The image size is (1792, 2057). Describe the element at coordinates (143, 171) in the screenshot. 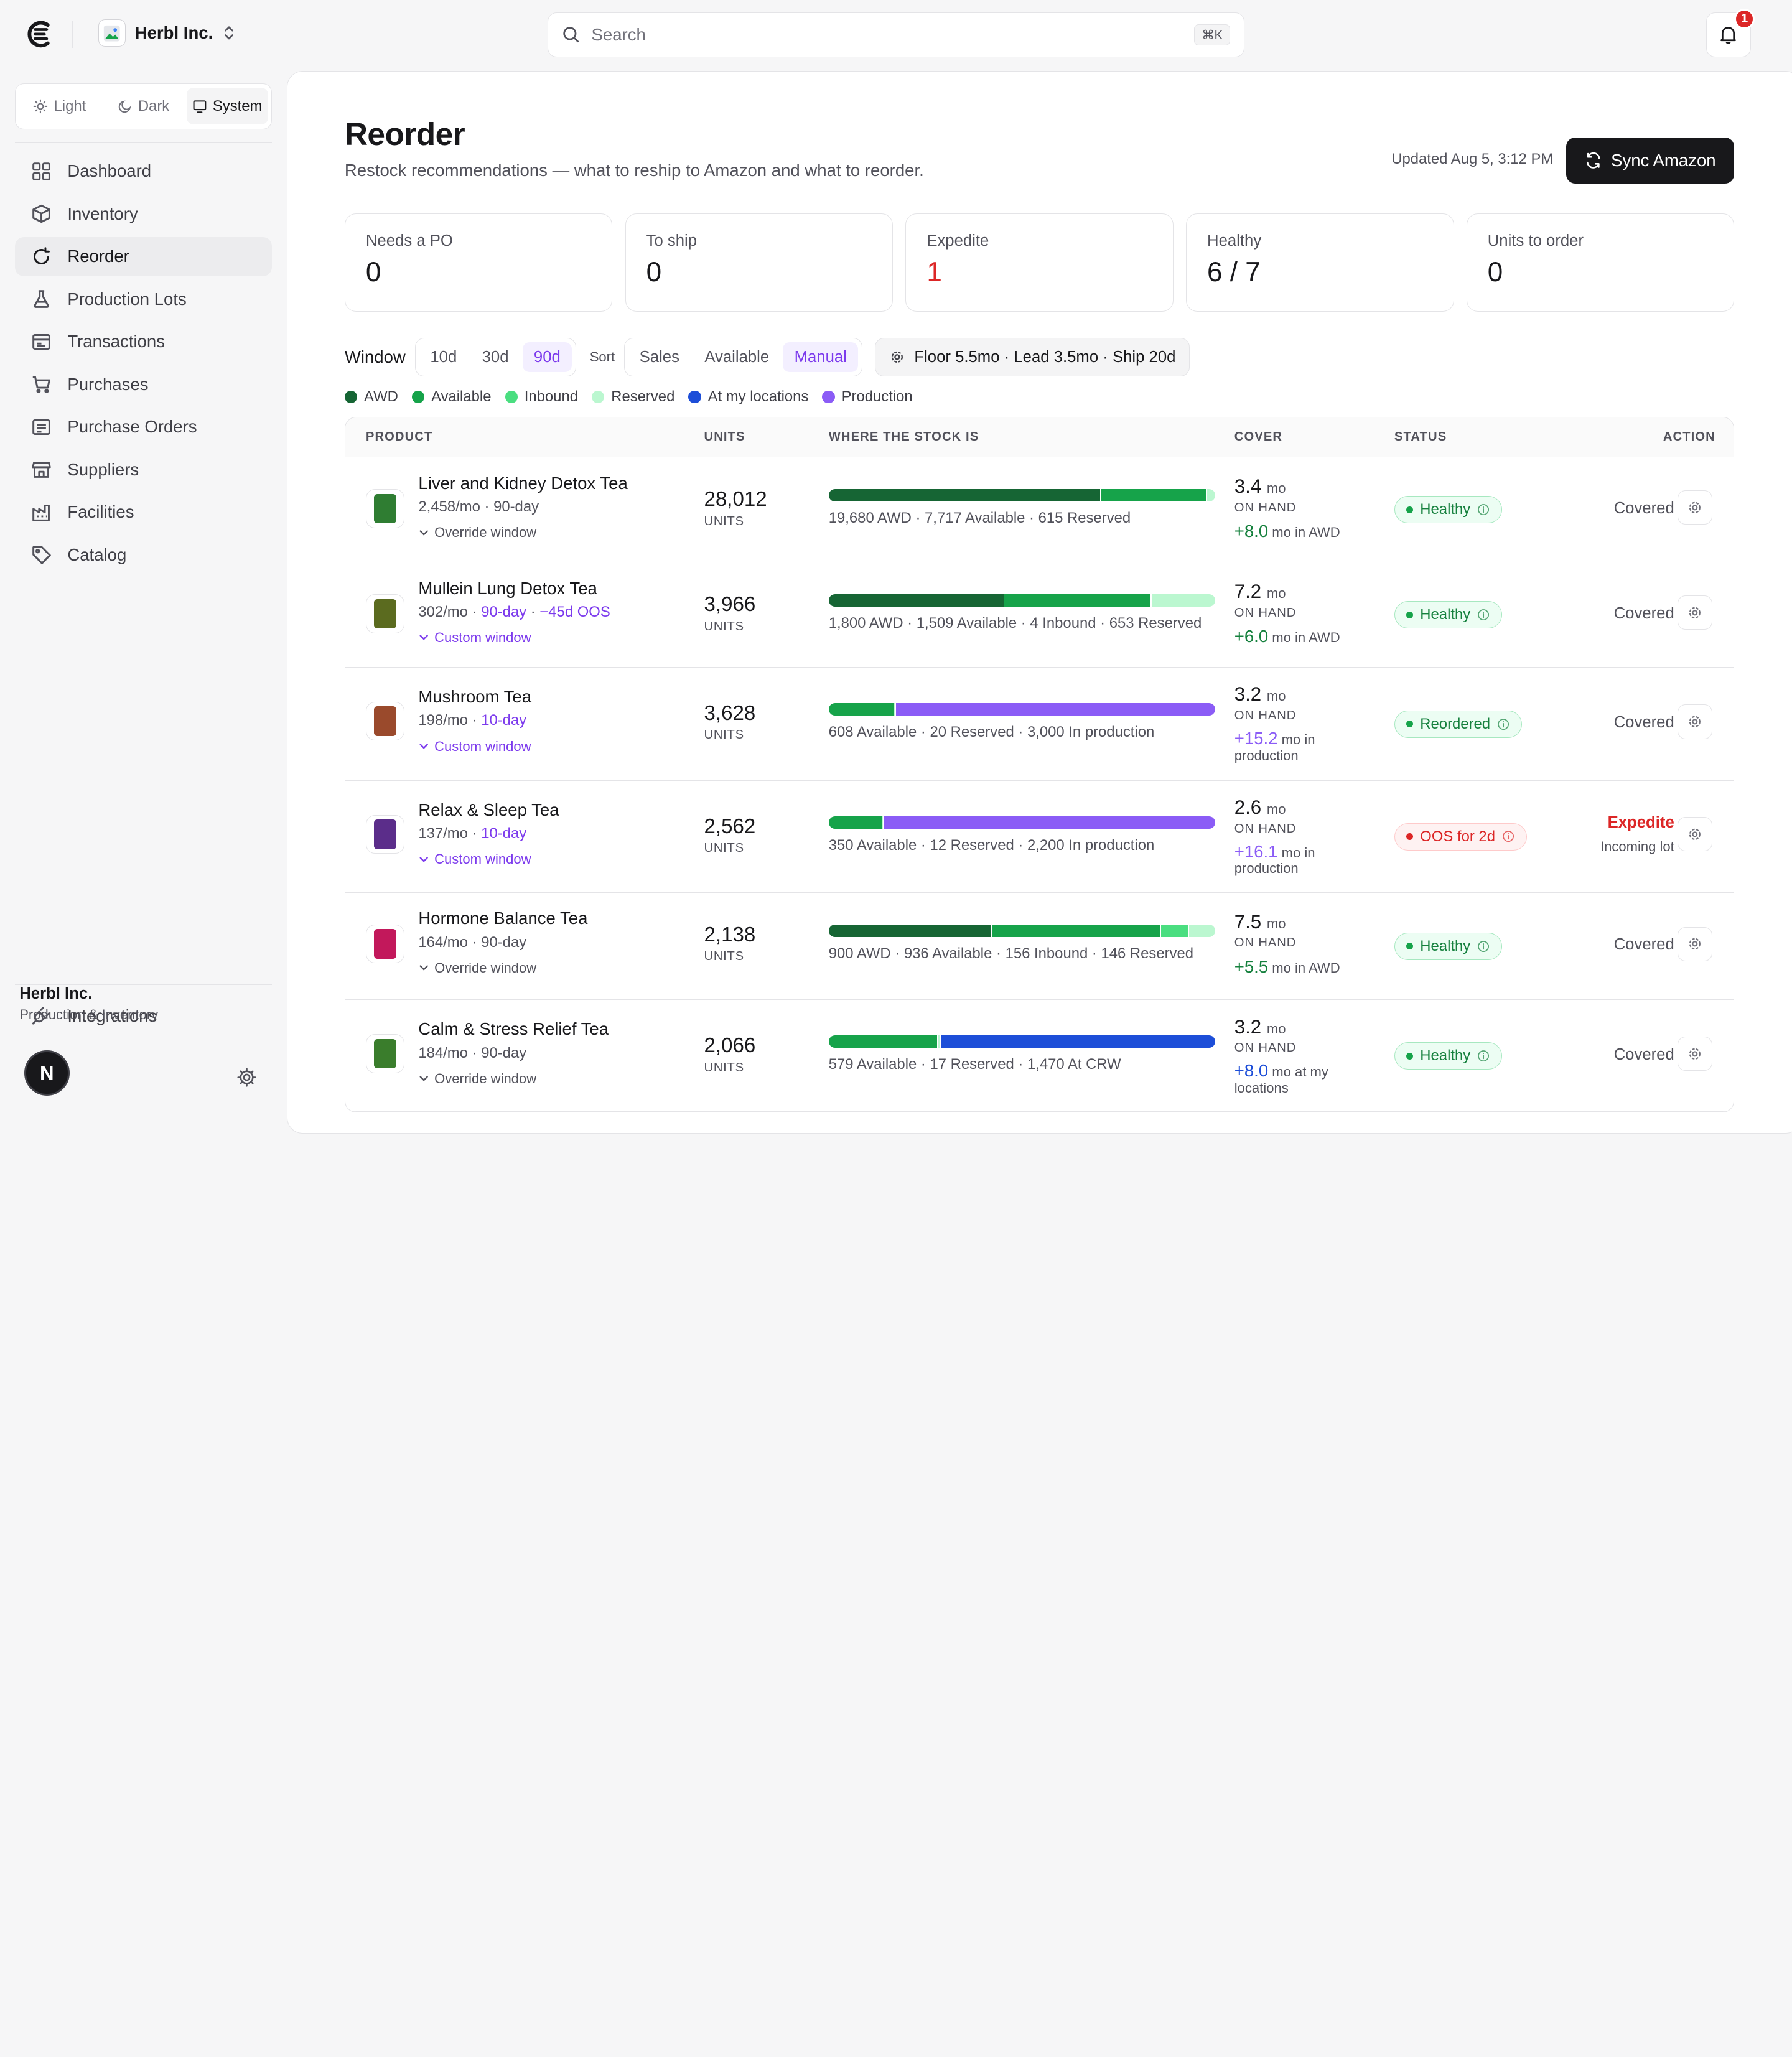

I see `sidebar-item-dashboard: Dashboard` at that location.